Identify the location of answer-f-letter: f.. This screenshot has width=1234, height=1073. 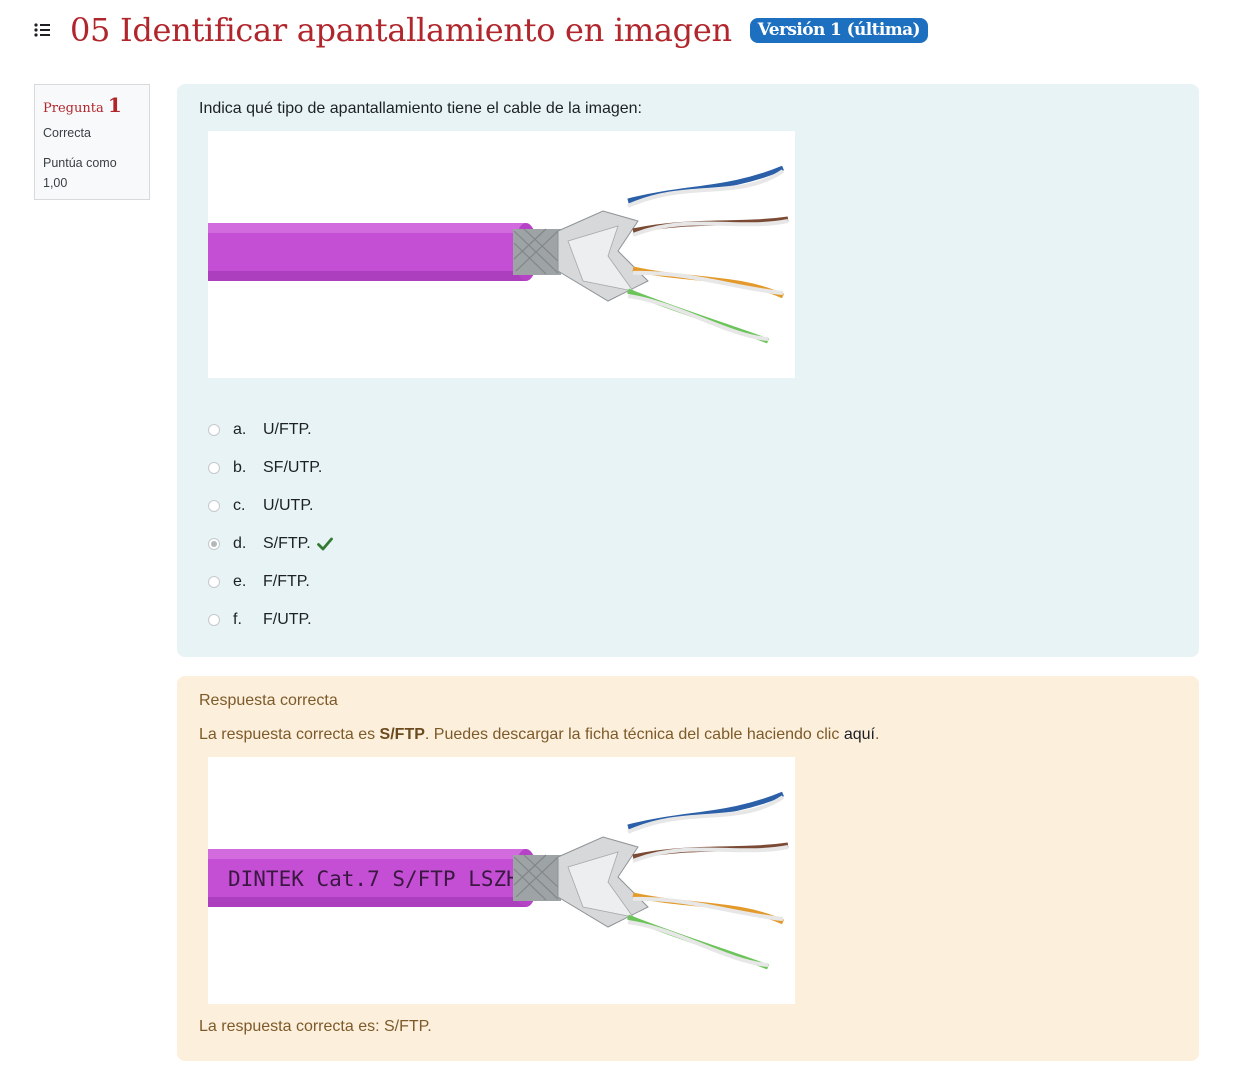
(237, 619).